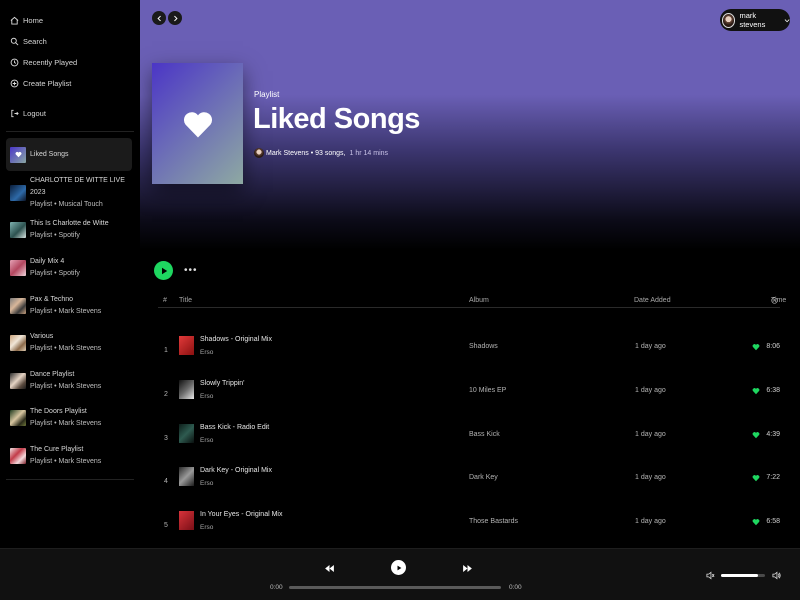 Image resolution: width=800 pixels, height=600 pixels. Describe the element at coordinates (493, 521) in the screenshot. I see `track-album: Those Bastards` at that location.